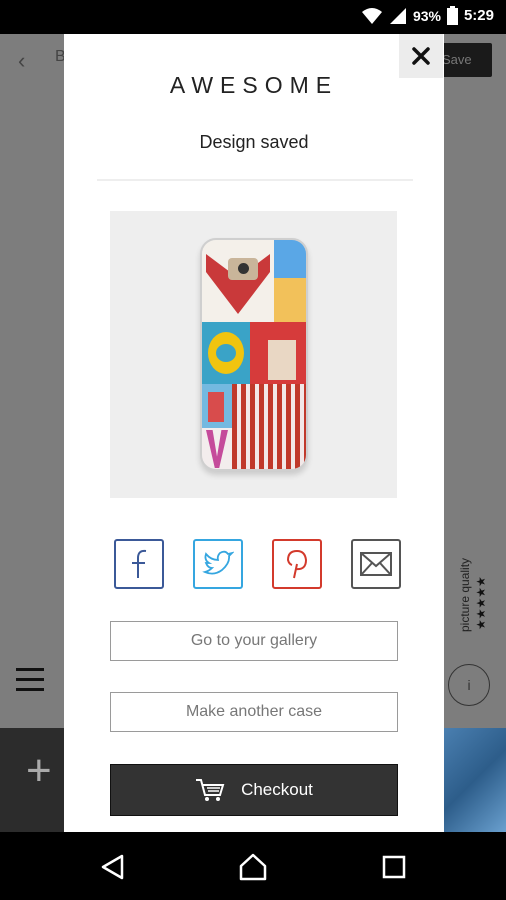  What do you see at coordinates (255, 180) in the screenshot?
I see `divider` at bounding box center [255, 180].